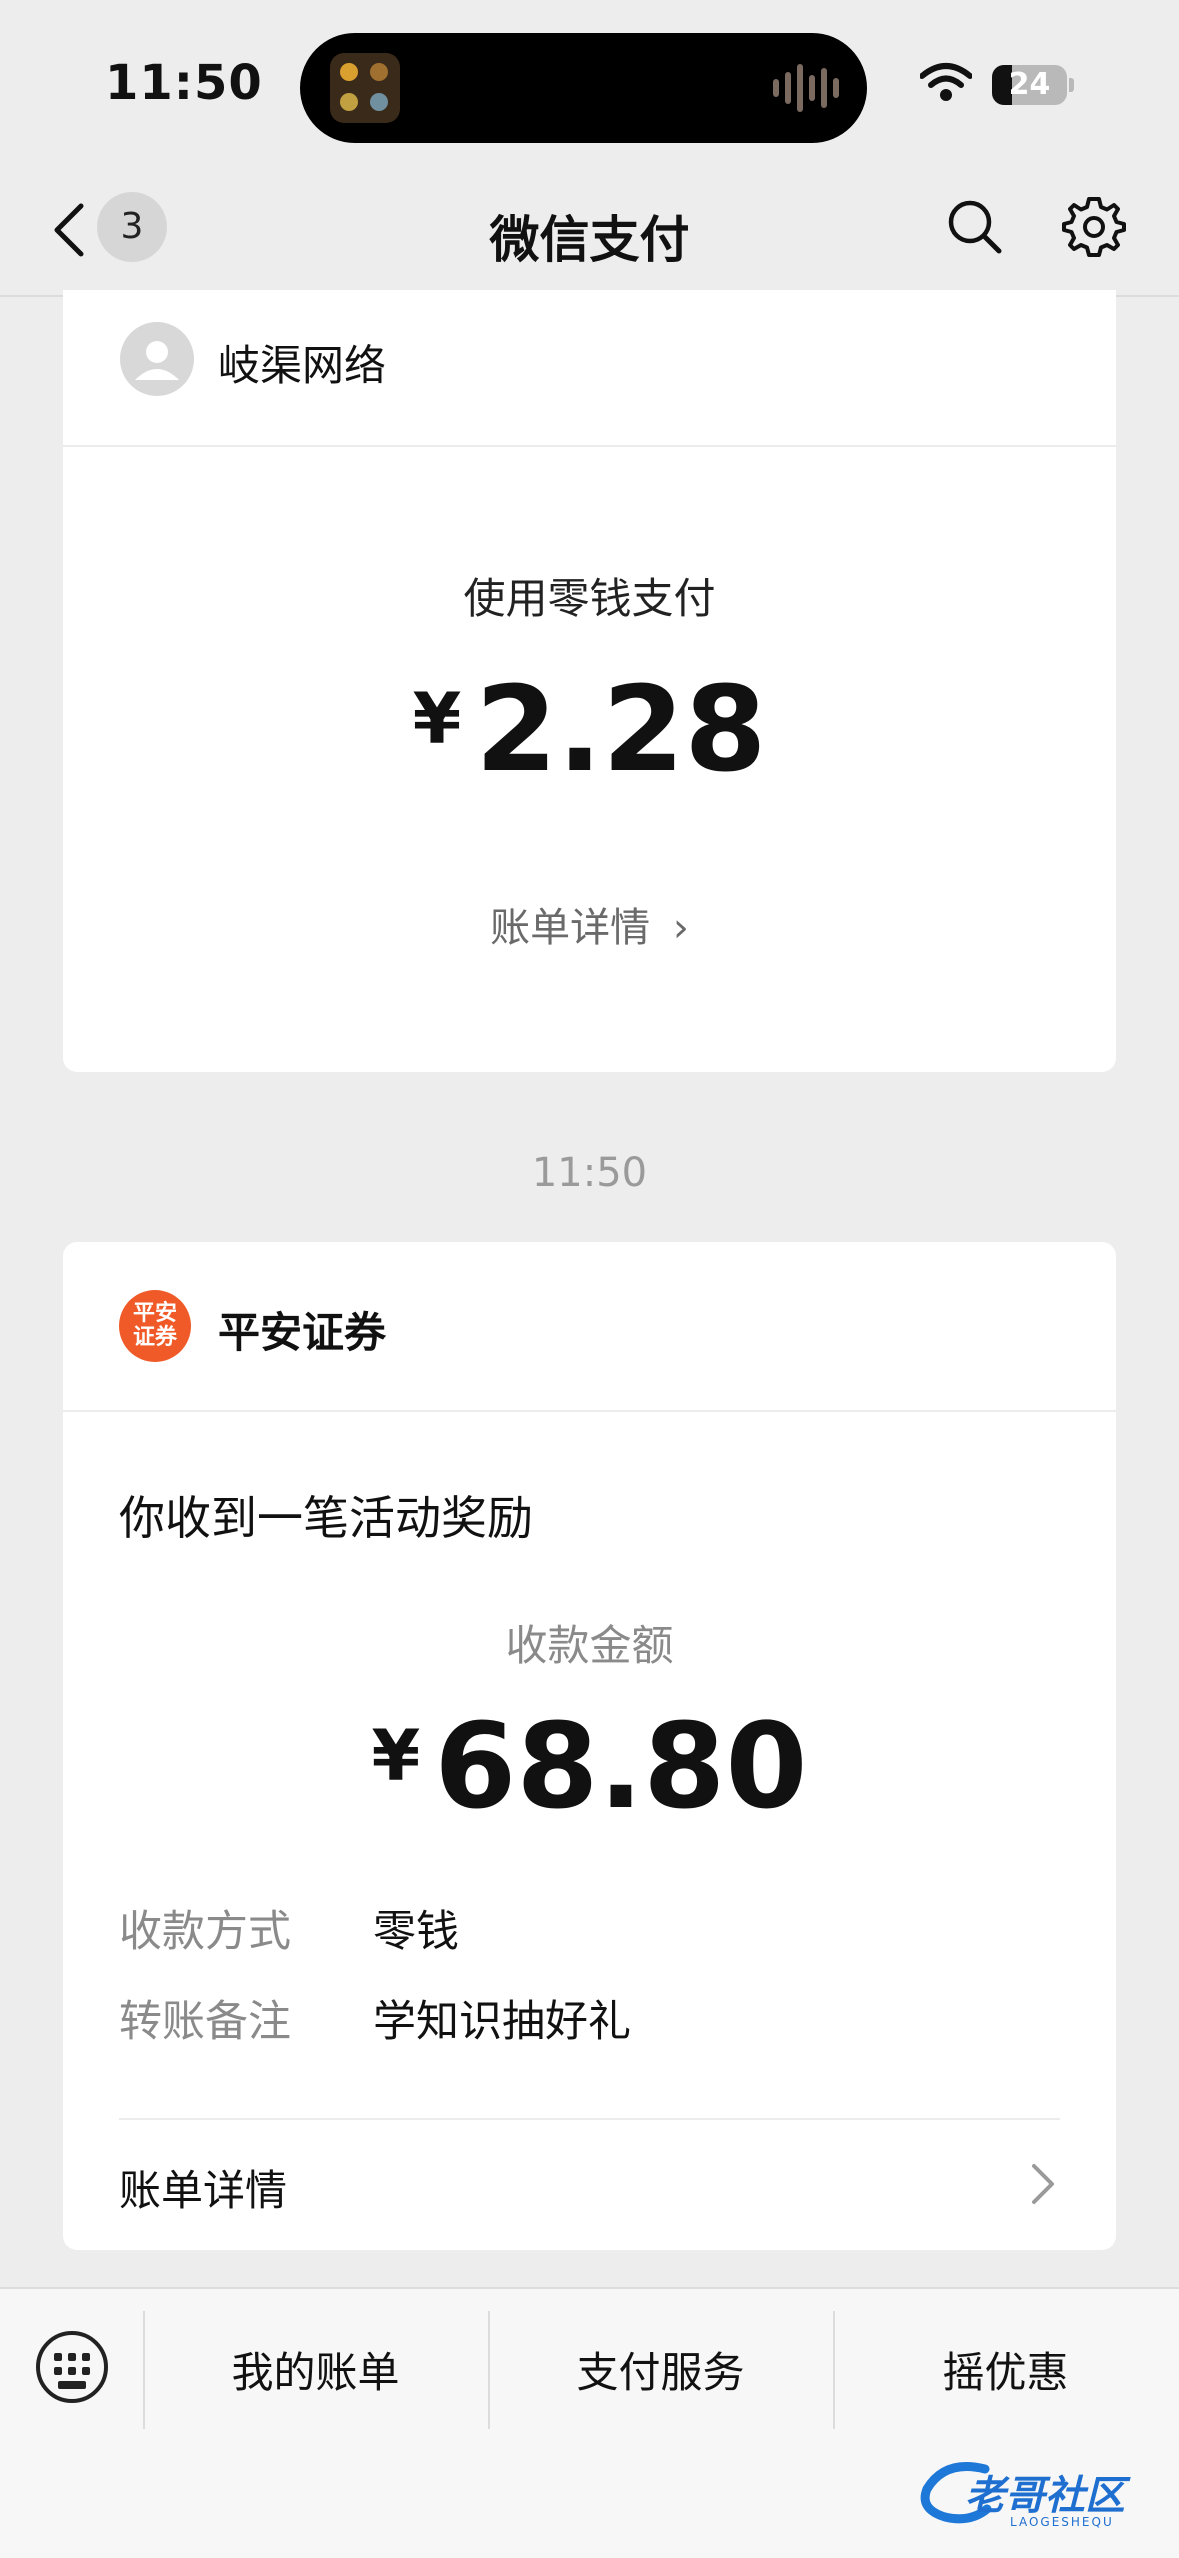 The image size is (1179, 2558). I want to click on merchant-avatar-icon, so click(157, 359).